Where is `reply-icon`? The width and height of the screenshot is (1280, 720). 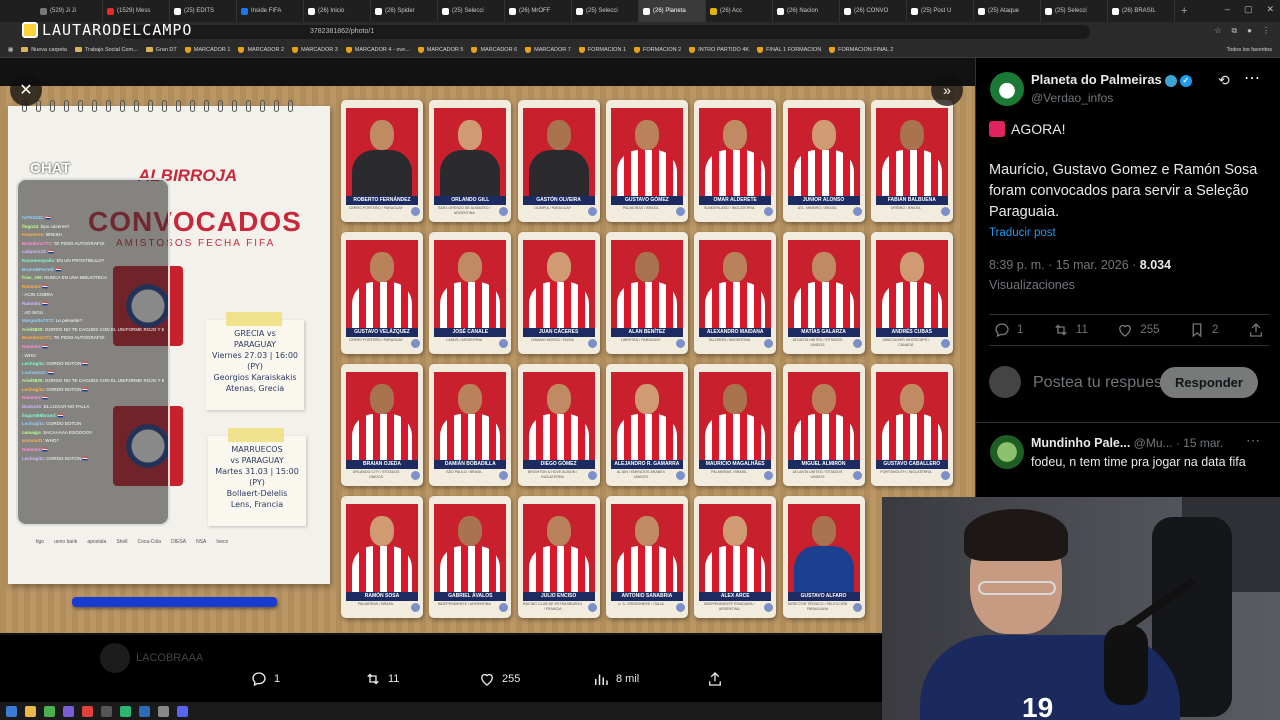 reply-icon is located at coordinates (259, 679).